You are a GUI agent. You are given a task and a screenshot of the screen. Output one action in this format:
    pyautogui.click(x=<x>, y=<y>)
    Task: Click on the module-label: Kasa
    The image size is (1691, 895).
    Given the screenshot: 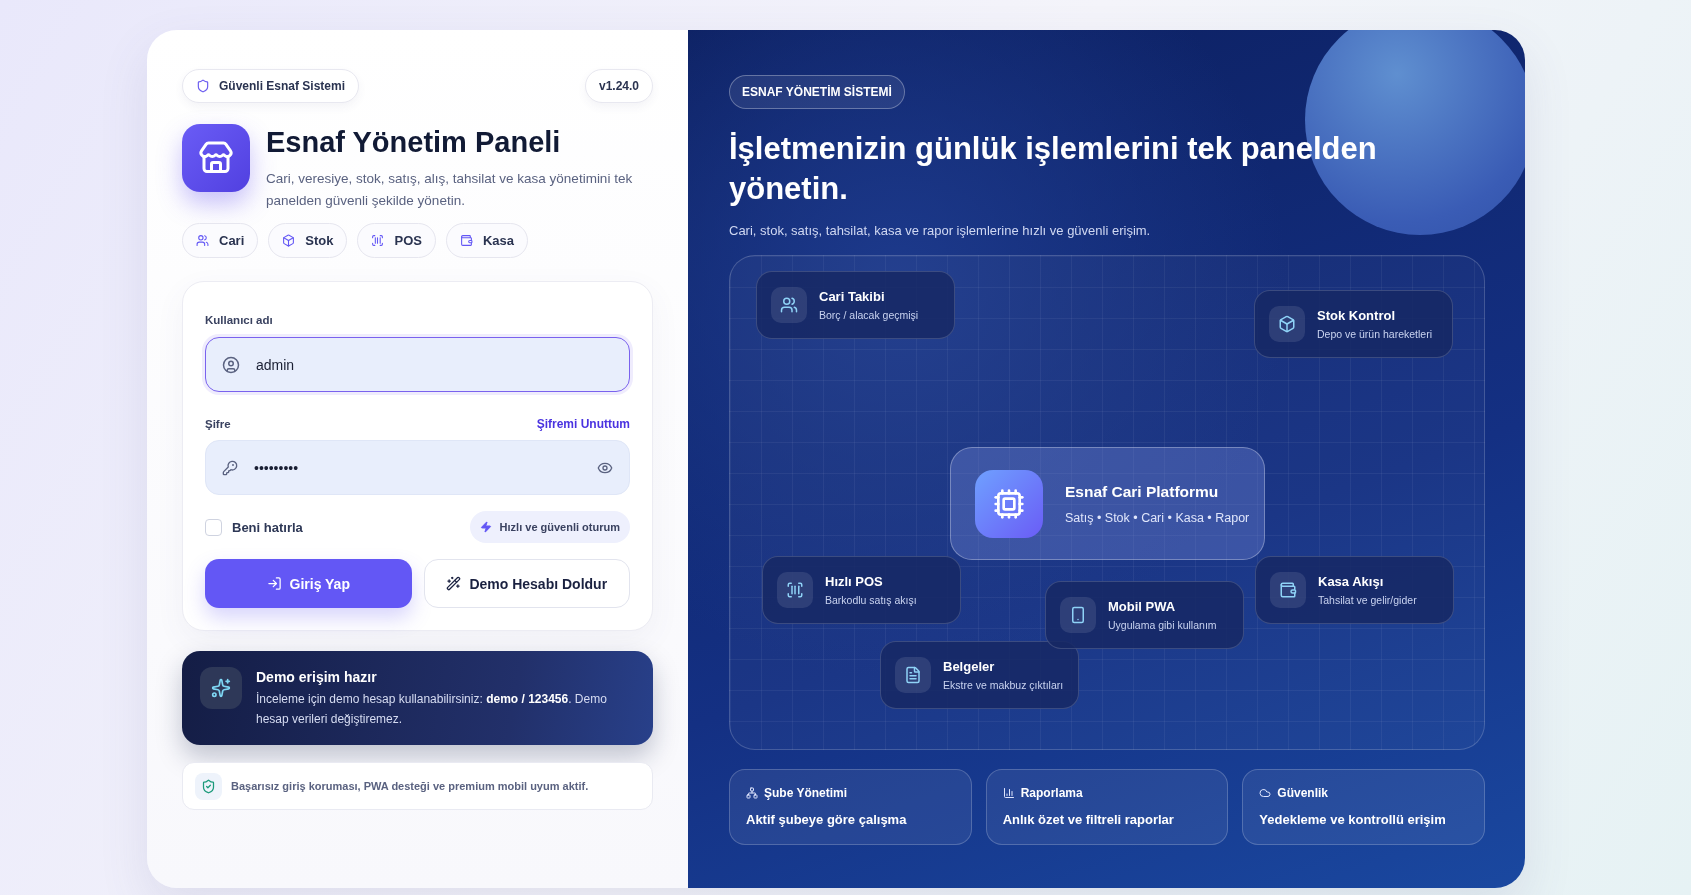 What is the action you would take?
    pyautogui.click(x=498, y=240)
    